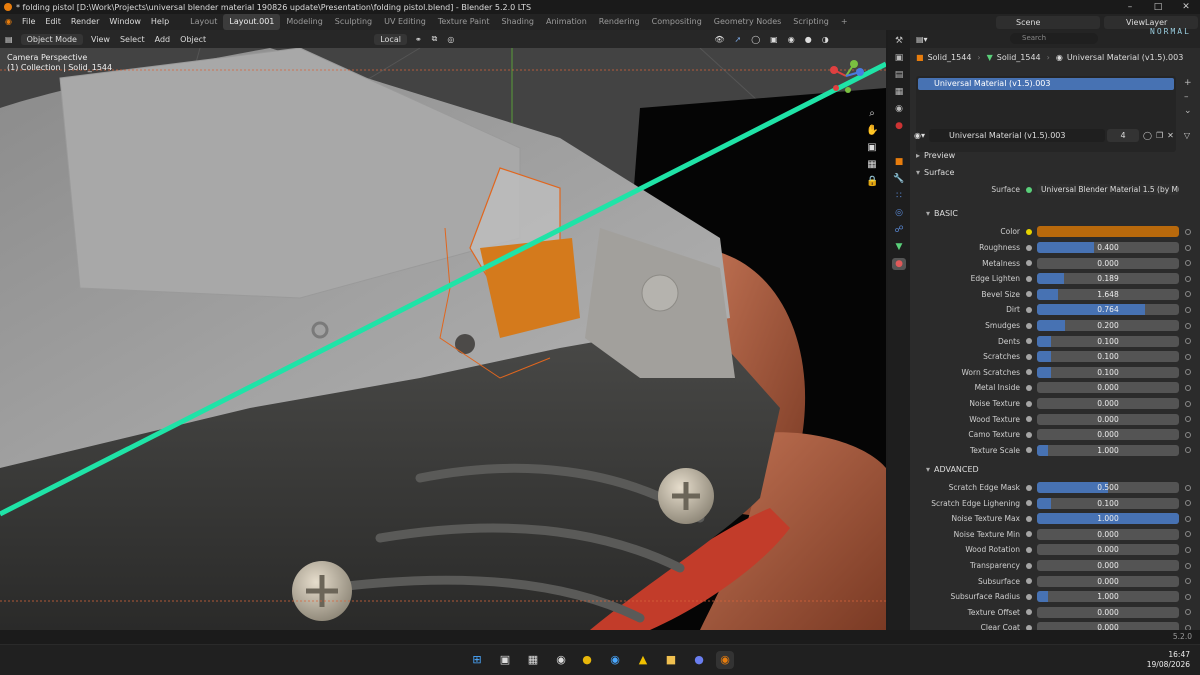 The height and width of the screenshot is (675, 1200). What do you see at coordinates (844, 22) in the screenshot?
I see `add-workspace-button: +` at bounding box center [844, 22].